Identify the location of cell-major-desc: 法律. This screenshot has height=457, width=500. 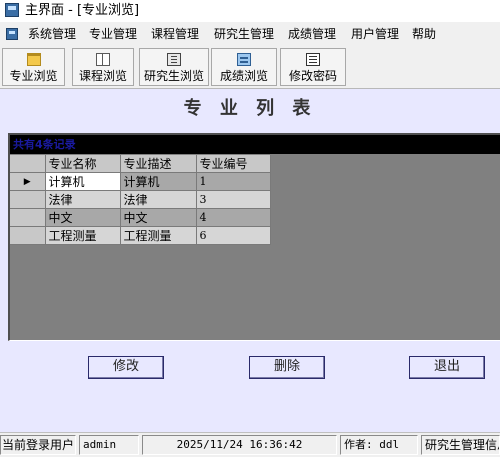
(158, 199).